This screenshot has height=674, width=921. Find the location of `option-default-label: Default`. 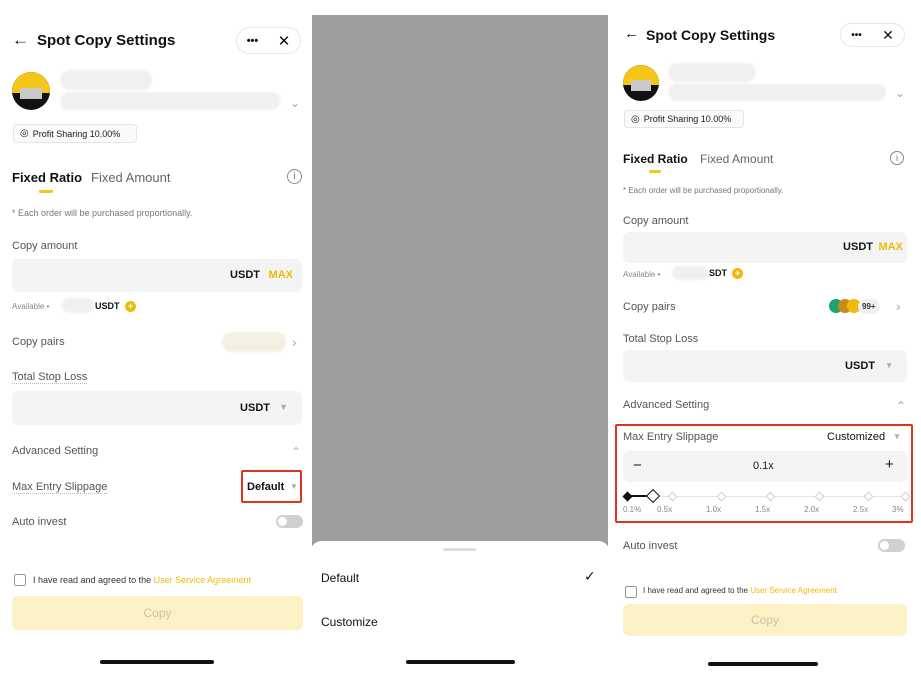

option-default-label: Default is located at coordinates (340, 578).